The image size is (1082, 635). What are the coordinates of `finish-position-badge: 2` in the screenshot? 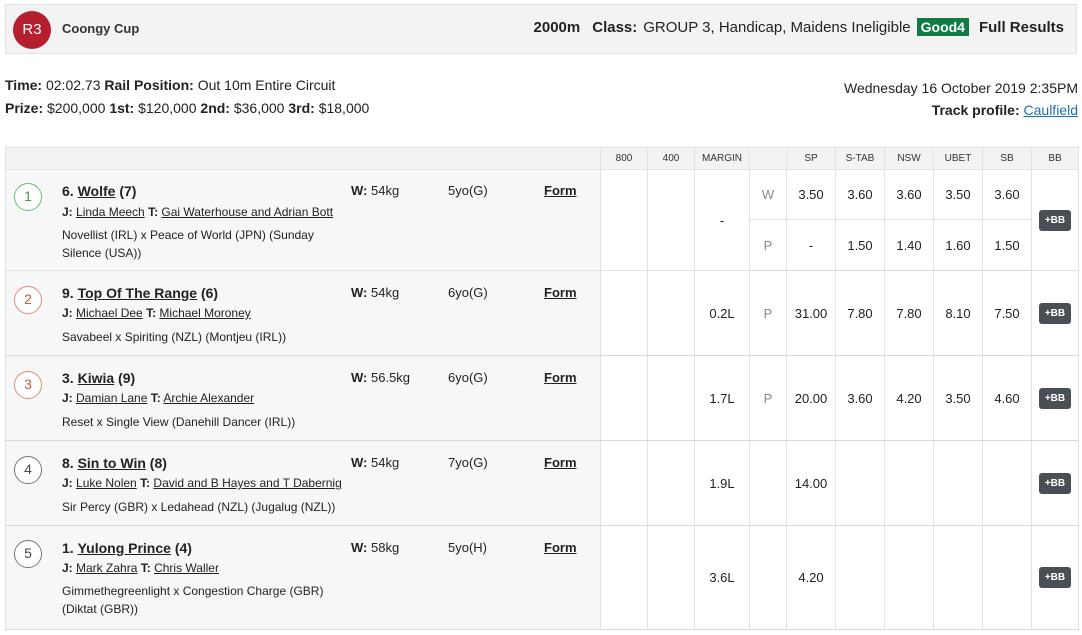 It's located at (28, 300).